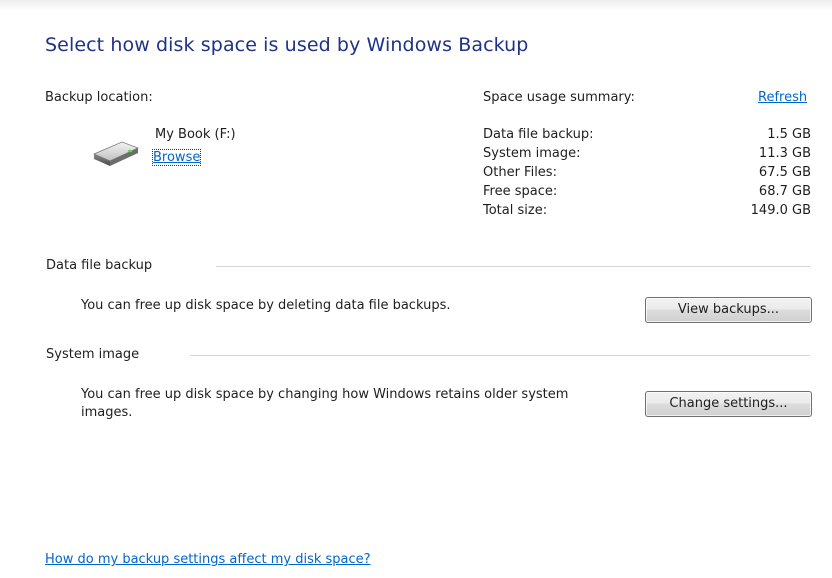 This screenshot has height=578, width=832. What do you see at coordinates (93, 354) in the screenshot?
I see `system-image-heading: System image` at bounding box center [93, 354].